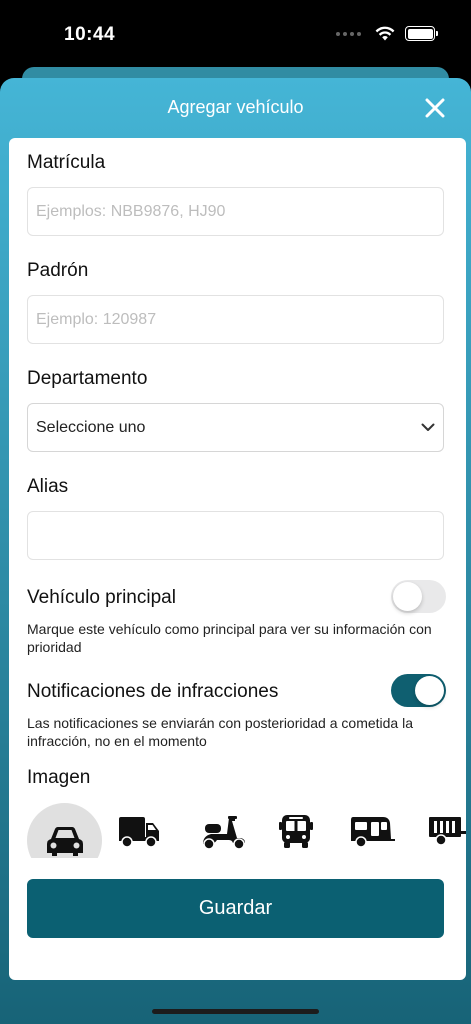 The width and height of the screenshot is (471, 1024). Describe the element at coordinates (235, 1011) in the screenshot. I see `home-indicator` at that location.